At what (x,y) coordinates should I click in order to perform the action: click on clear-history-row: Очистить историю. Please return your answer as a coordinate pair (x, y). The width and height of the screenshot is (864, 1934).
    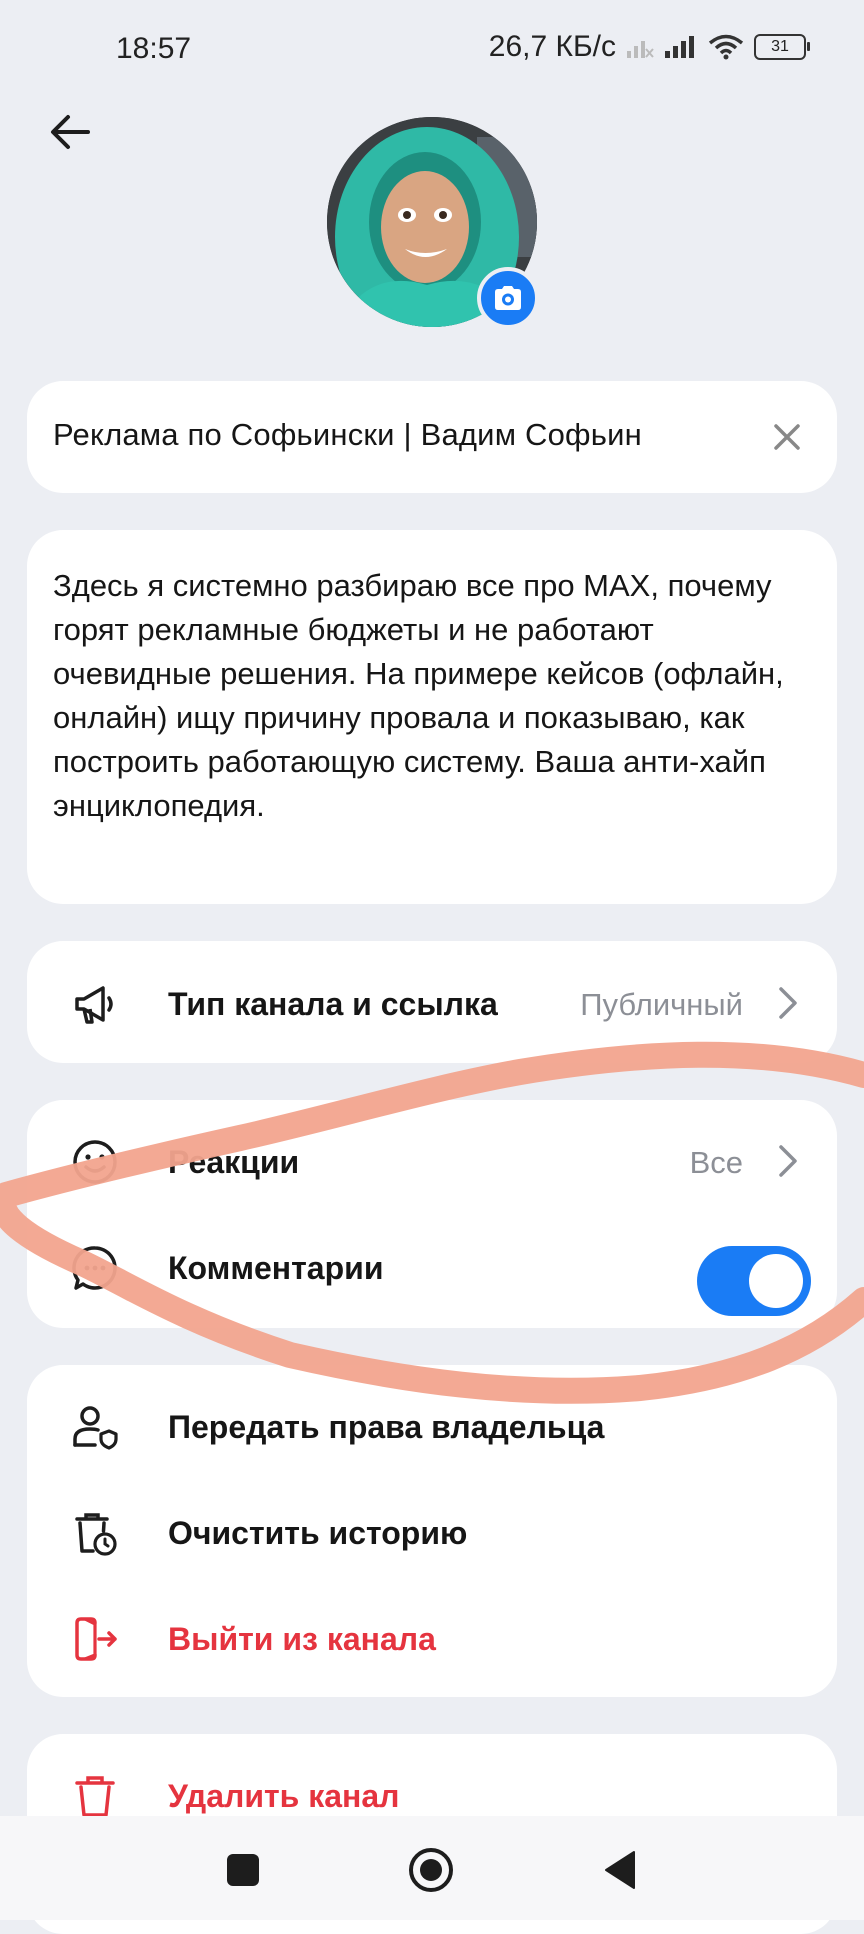
    Looking at the image, I should click on (432, 1531).